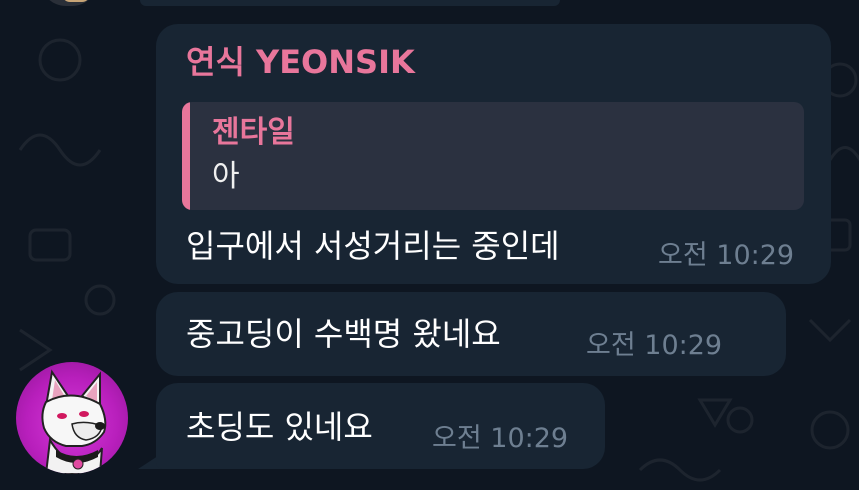 This screenshot has width=859, height=490. Describe the element at coordinates (74, 421) in the screenshot. I see `white-dog-avatar-icon` at that location.